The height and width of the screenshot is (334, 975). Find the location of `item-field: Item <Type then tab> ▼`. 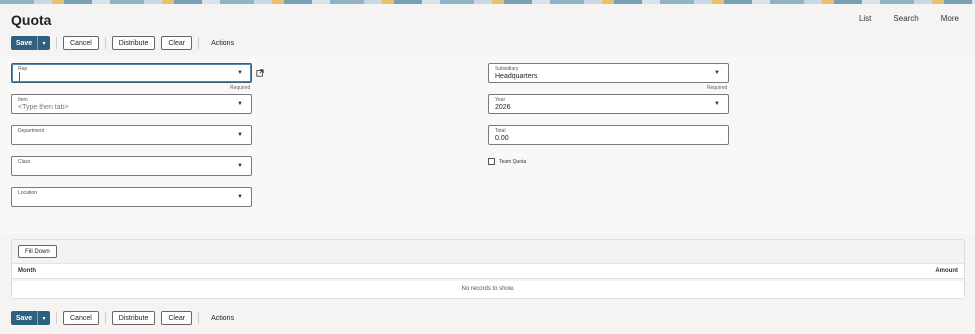

item-field: Item <Type then tab> ▼ is located at coordinates (131, 104).